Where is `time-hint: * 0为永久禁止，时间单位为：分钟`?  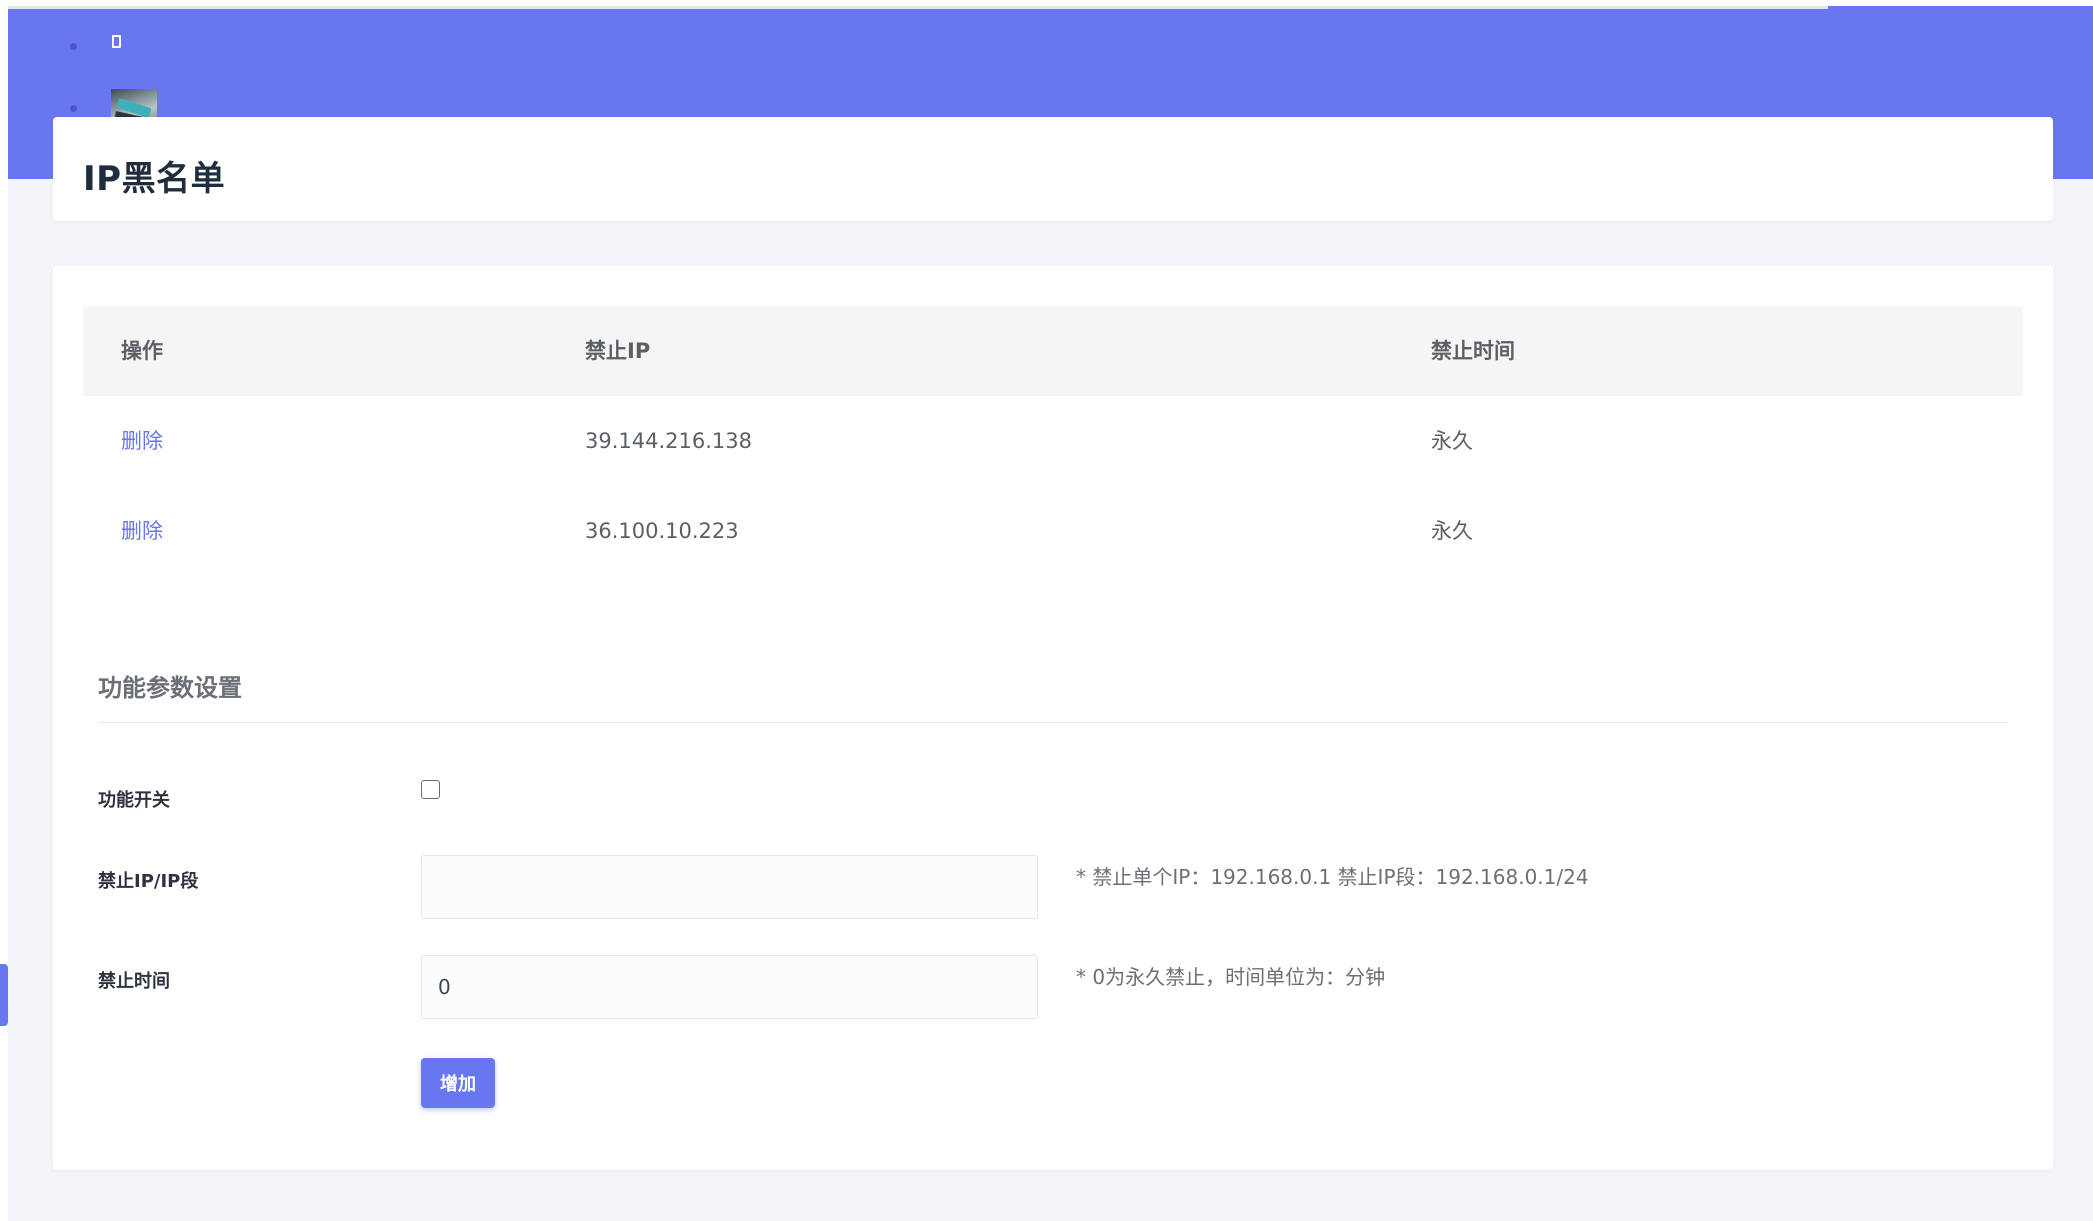 time-hint: * 0为永久禁止，时间单位为：分钟 is located at coordinates (1231, 977).